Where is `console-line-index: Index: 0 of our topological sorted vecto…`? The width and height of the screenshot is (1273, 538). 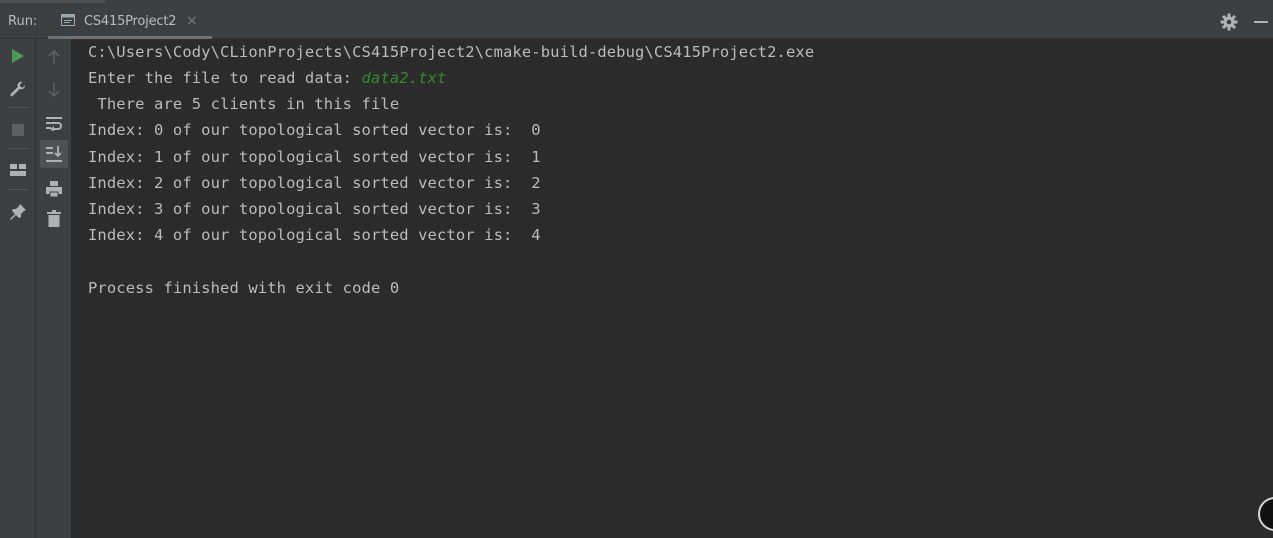 console-line-index: Index: 0 of our topological sorted vecto… is located at coordinates (314, 130).